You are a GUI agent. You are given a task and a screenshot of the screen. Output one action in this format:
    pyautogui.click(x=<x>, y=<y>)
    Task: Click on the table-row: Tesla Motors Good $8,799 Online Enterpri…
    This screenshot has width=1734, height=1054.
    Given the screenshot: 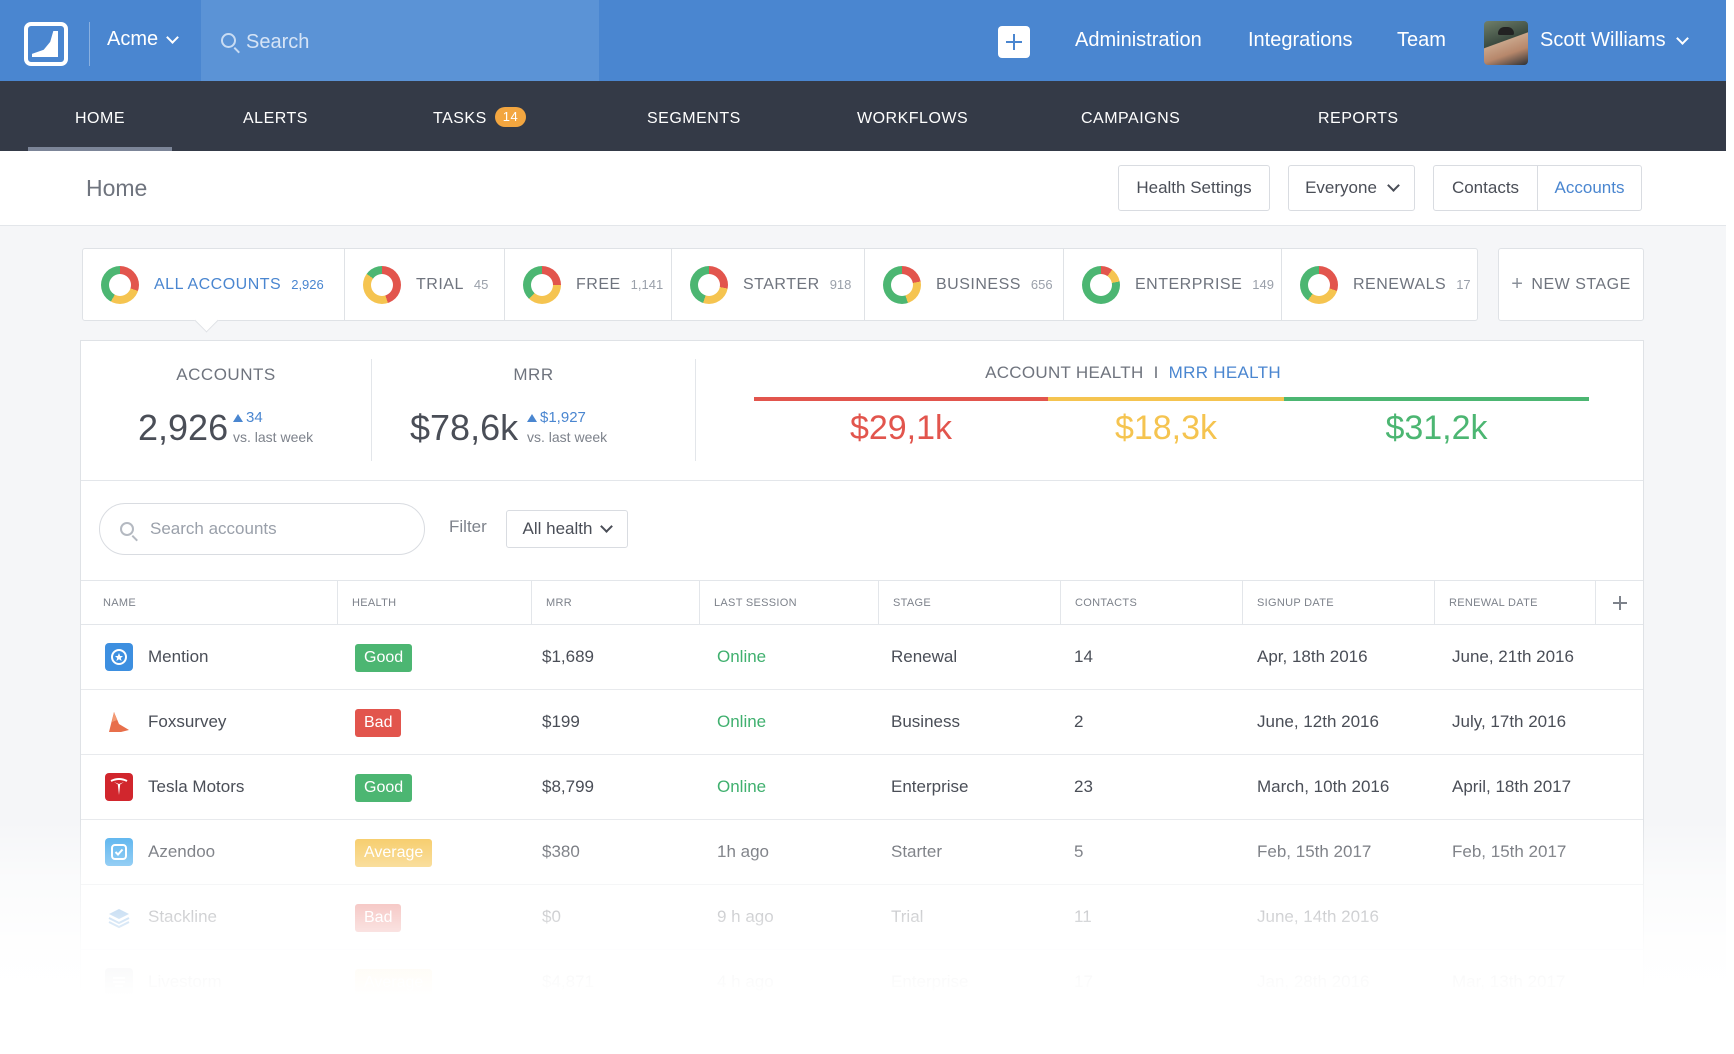 What is the action you would take?
    pyautogui.click(x=862, y=787)
    